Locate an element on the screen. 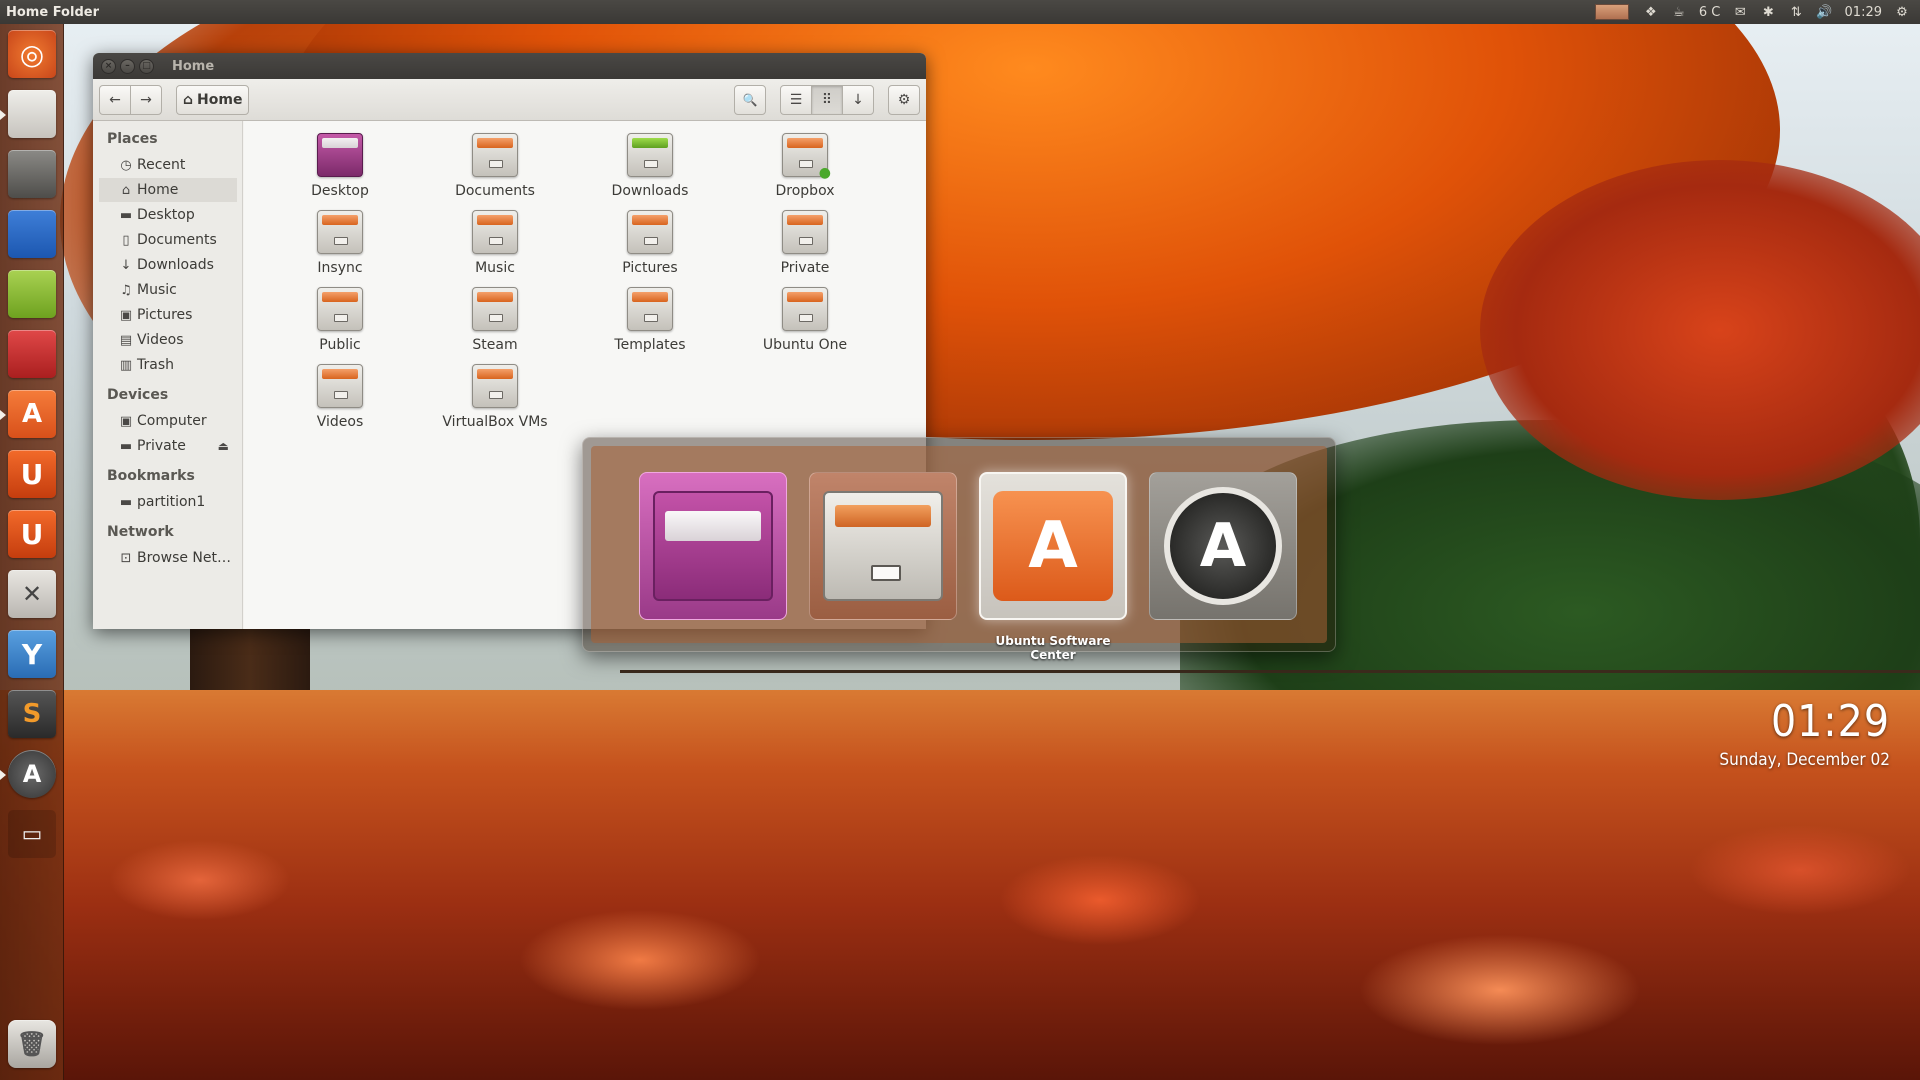 The height and width of the screenshot is (1080, 1920). switcher-files-tile is located at coordinates (883, 546).